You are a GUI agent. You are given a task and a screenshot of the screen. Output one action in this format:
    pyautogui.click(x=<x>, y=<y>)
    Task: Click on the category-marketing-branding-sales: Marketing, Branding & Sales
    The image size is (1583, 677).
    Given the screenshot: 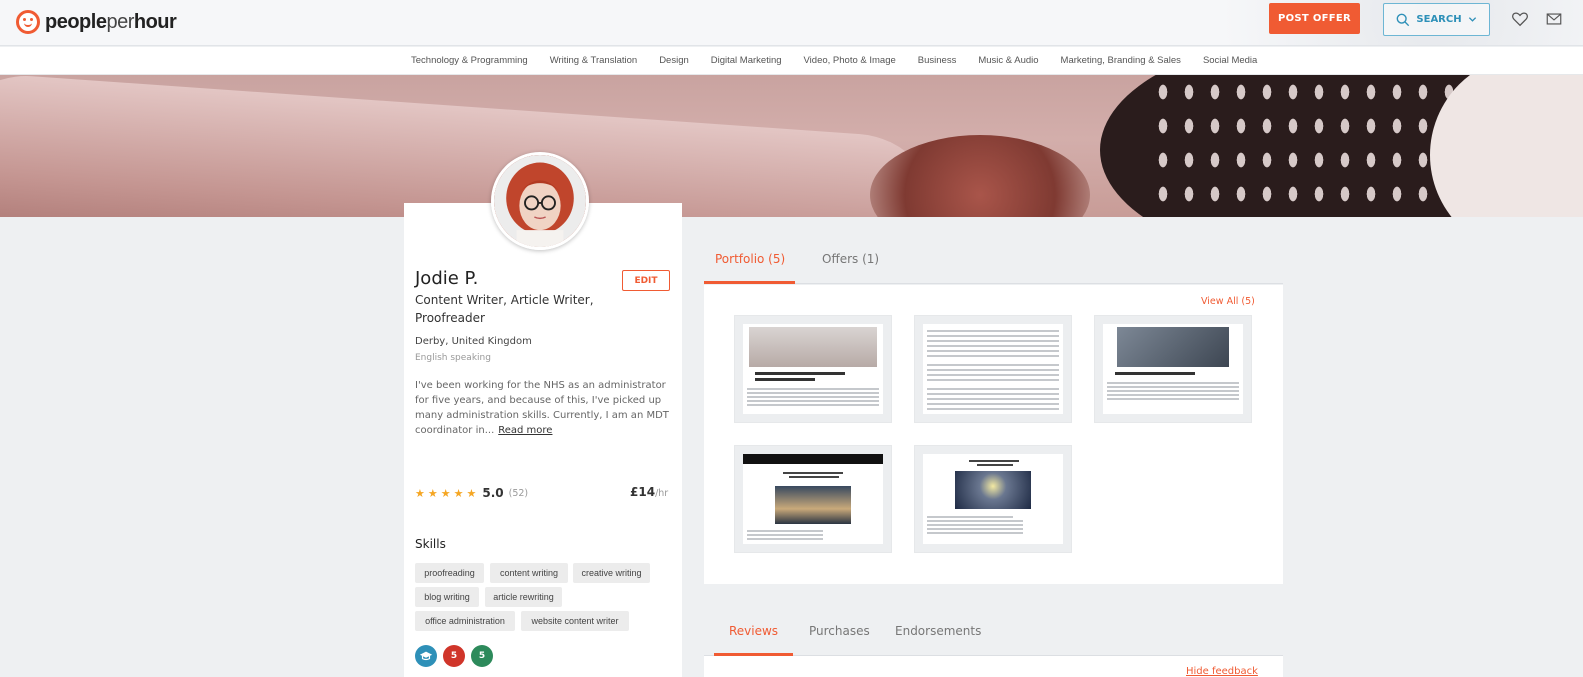 What is the action you would take?
    pyautogui.click(x=1121, y=60)
    